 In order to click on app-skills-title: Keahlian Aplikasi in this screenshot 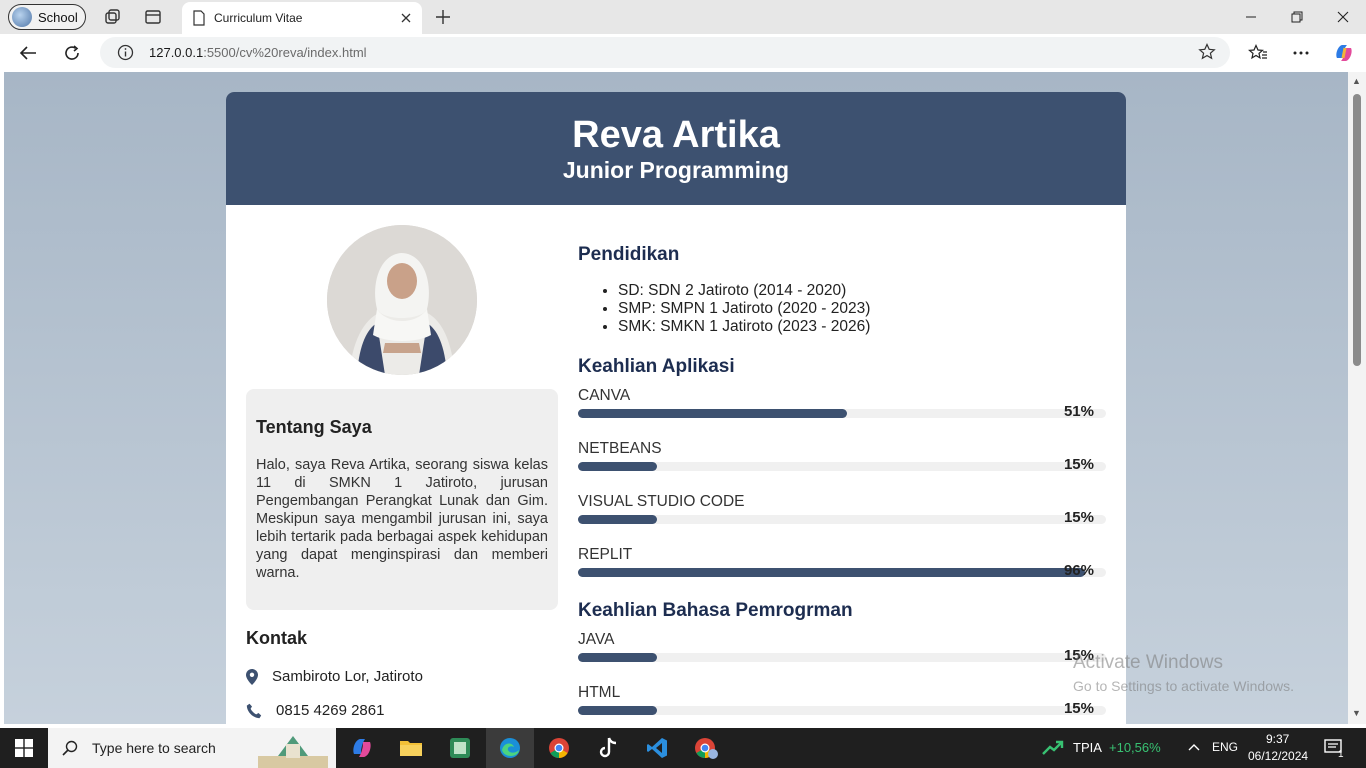, I will do `click(656, 366)`.